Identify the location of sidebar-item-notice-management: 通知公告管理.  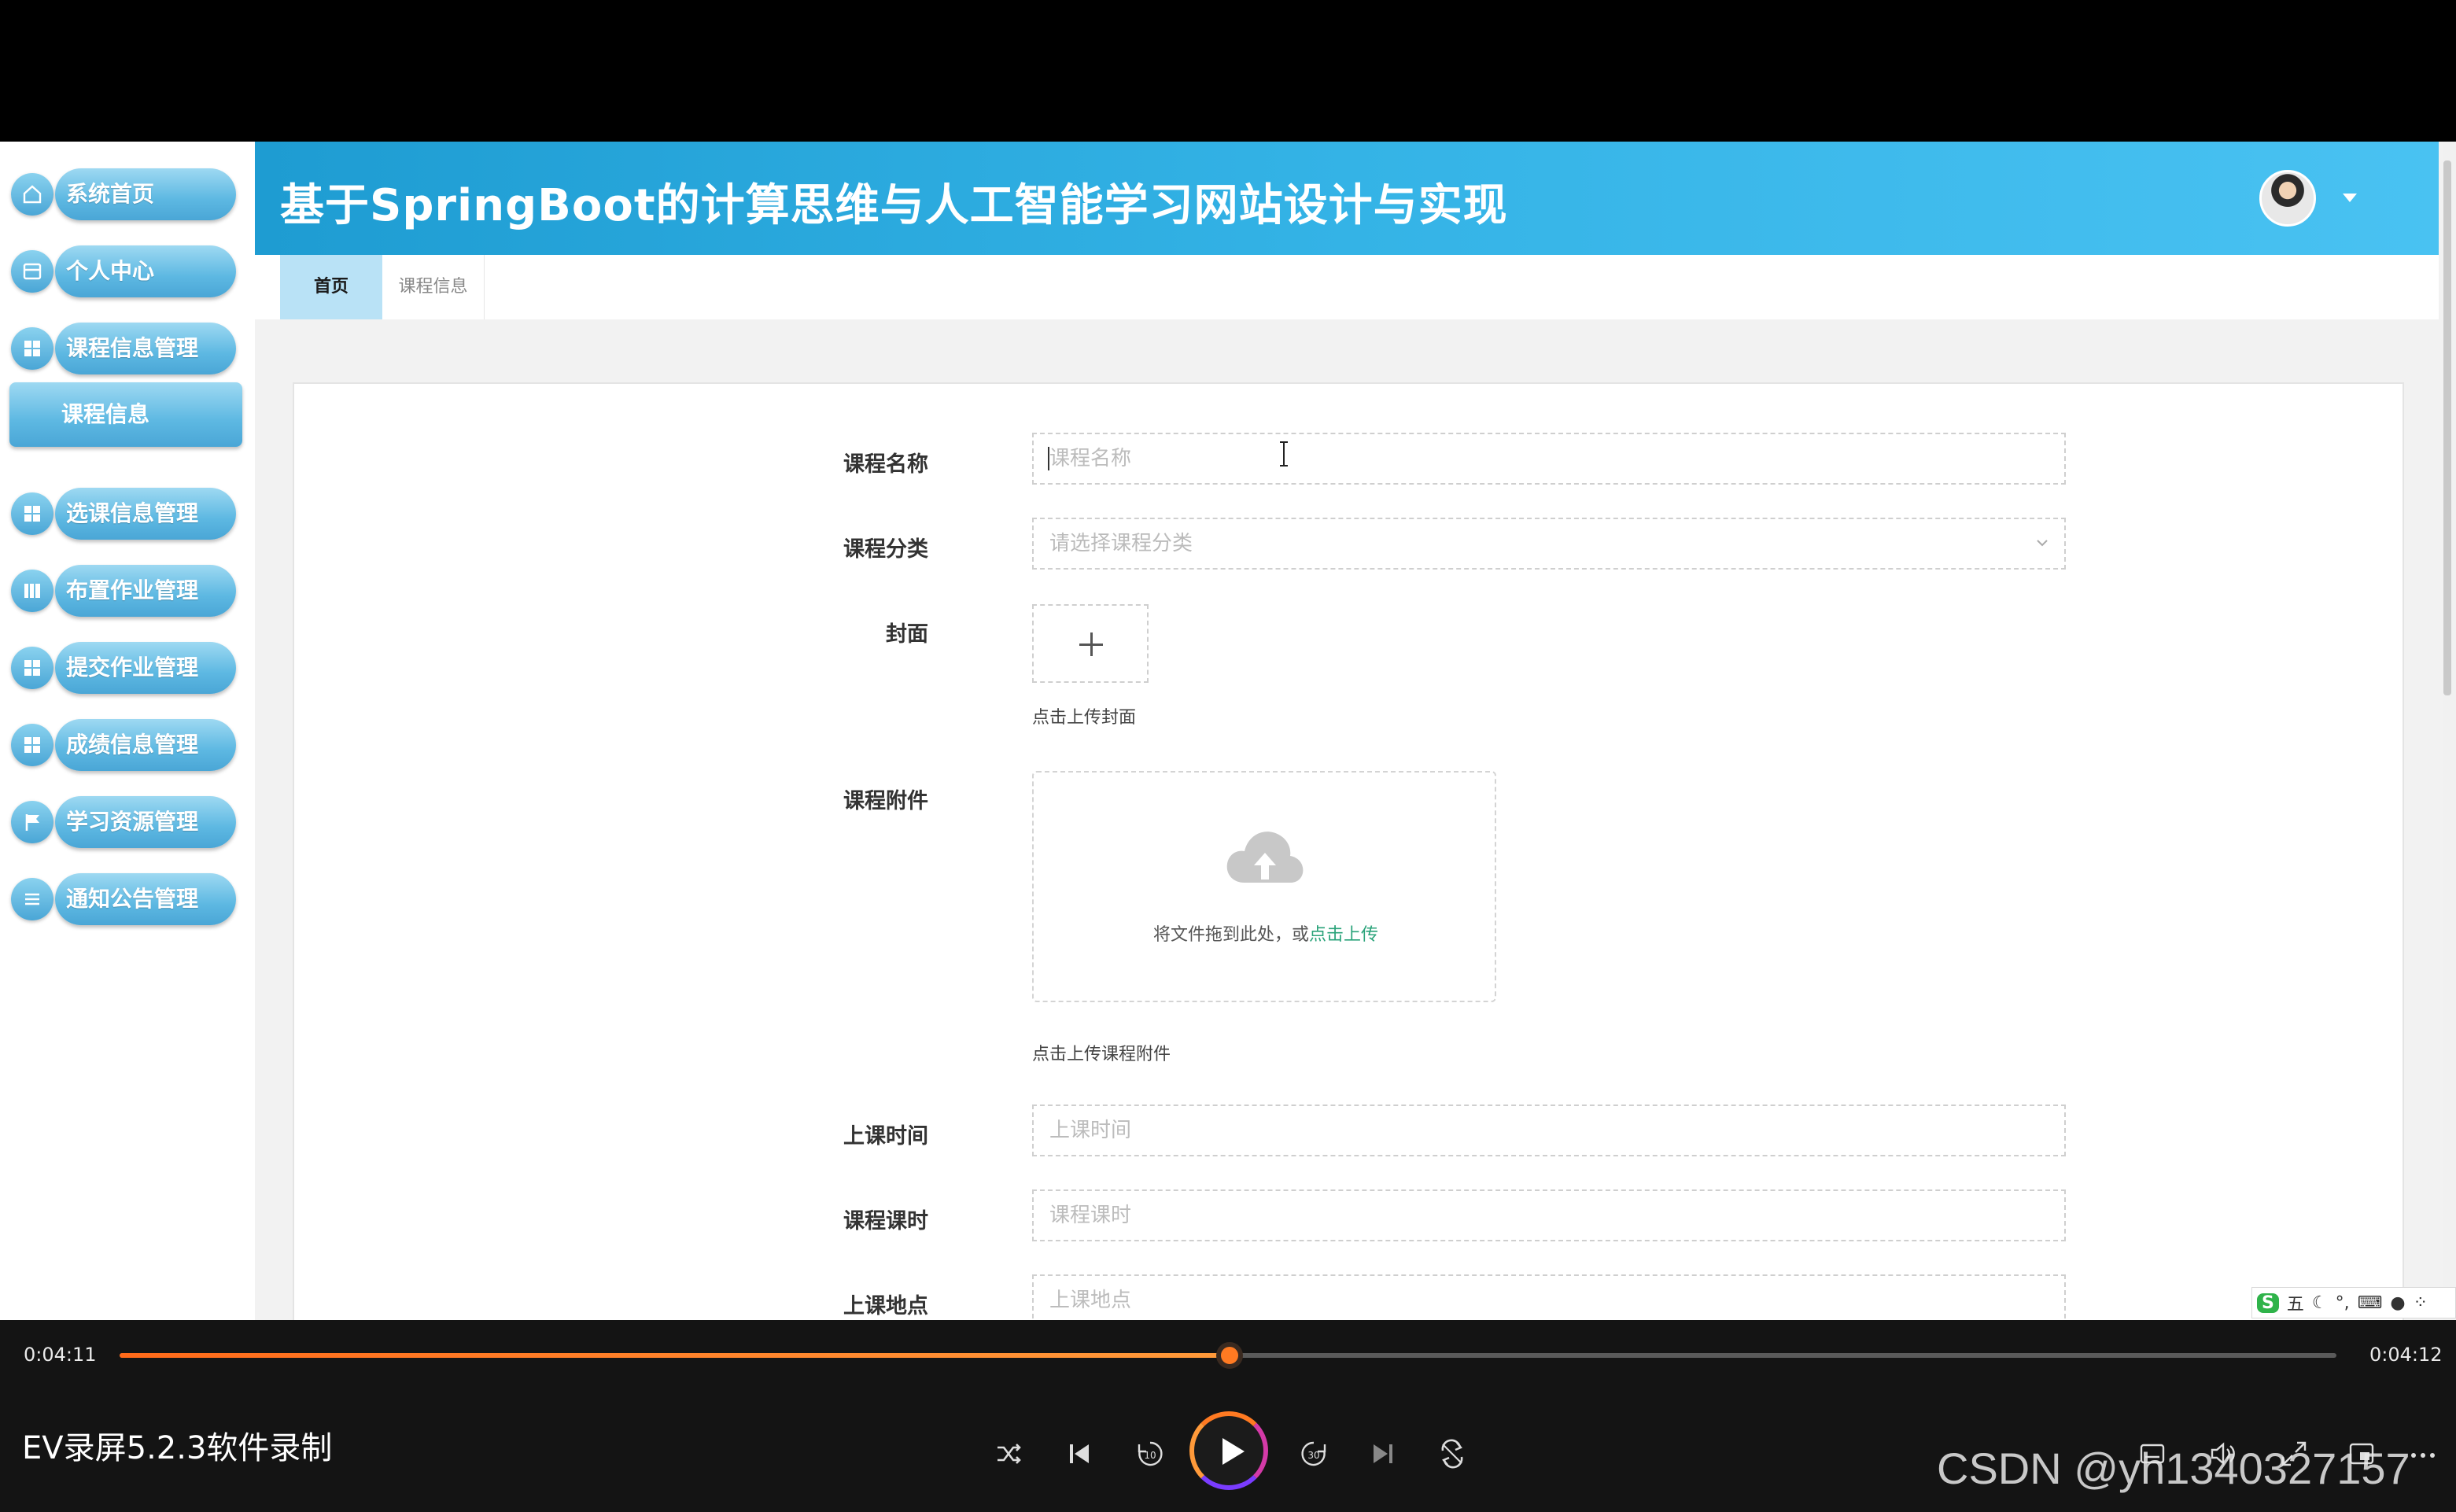
(123, 899).